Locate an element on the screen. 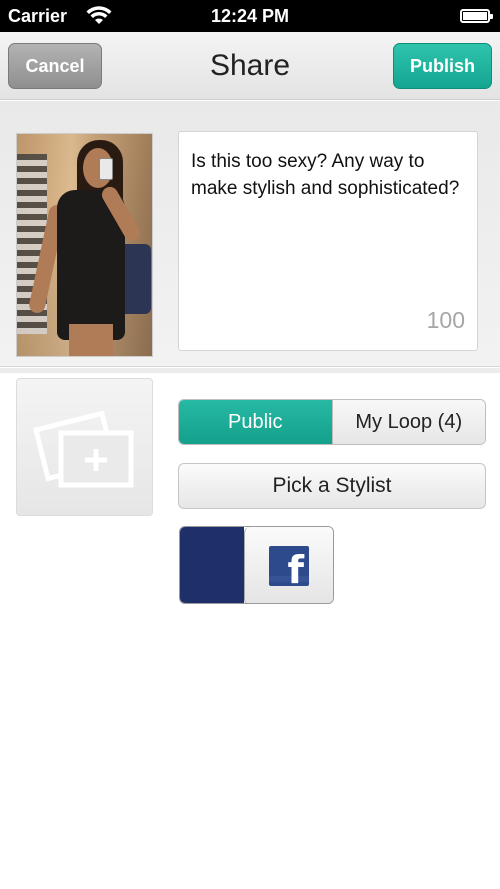 The width and height of the screenshot is (500, 889). add-photo-button is located at coordinates (84, 447).